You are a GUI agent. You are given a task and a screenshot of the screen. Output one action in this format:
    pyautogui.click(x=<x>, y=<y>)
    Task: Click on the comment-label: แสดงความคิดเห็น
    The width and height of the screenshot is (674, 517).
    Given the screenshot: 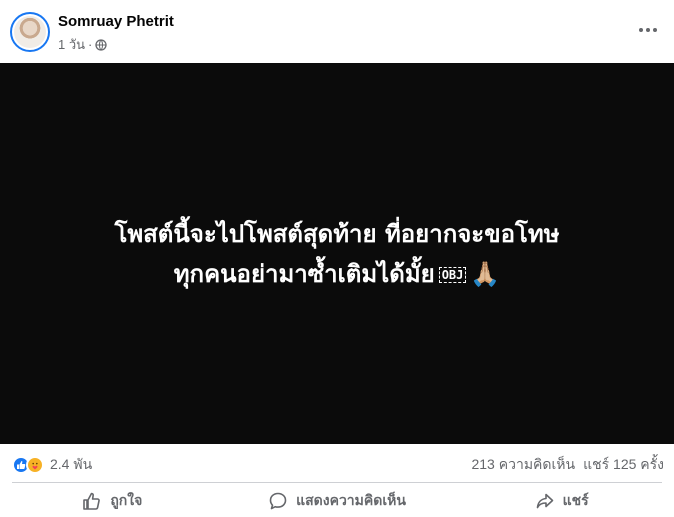 What is the action you would take?
    pyautogui.click(x=351, y=499)
    